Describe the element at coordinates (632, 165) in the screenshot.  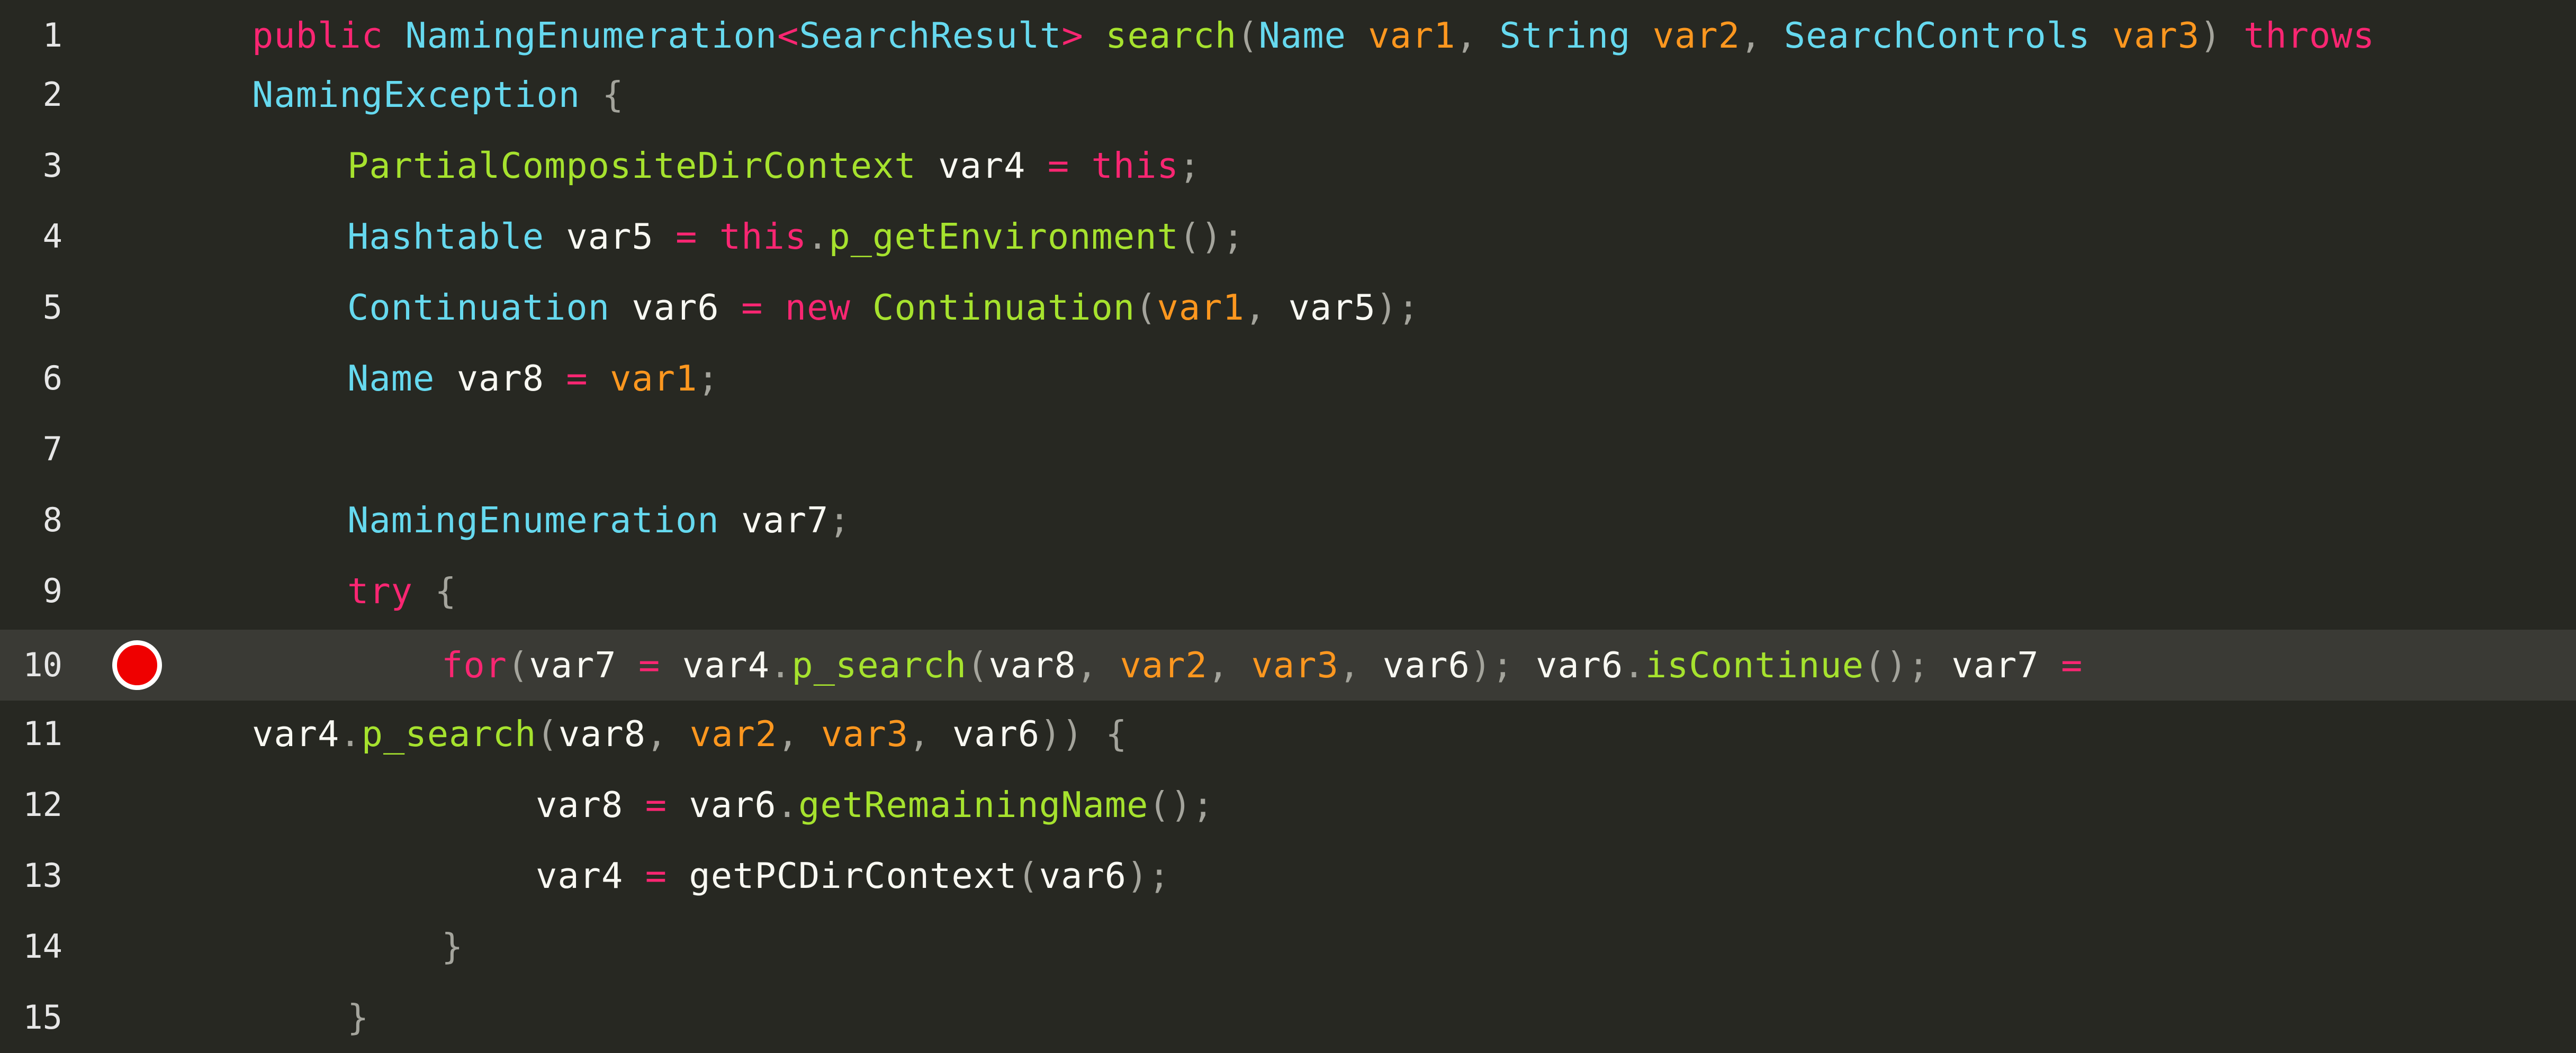
I see `code-token: PartialCompositeDirContext` at that location.